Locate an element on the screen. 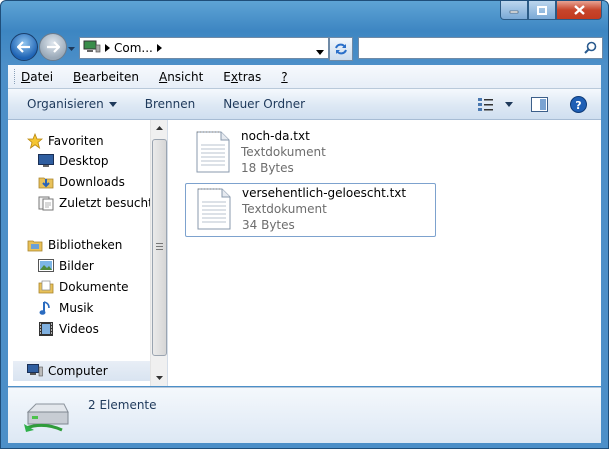 The height and width of the screenshot is (449, 609). address-history-dropdown is located at coordinates (320, 51).